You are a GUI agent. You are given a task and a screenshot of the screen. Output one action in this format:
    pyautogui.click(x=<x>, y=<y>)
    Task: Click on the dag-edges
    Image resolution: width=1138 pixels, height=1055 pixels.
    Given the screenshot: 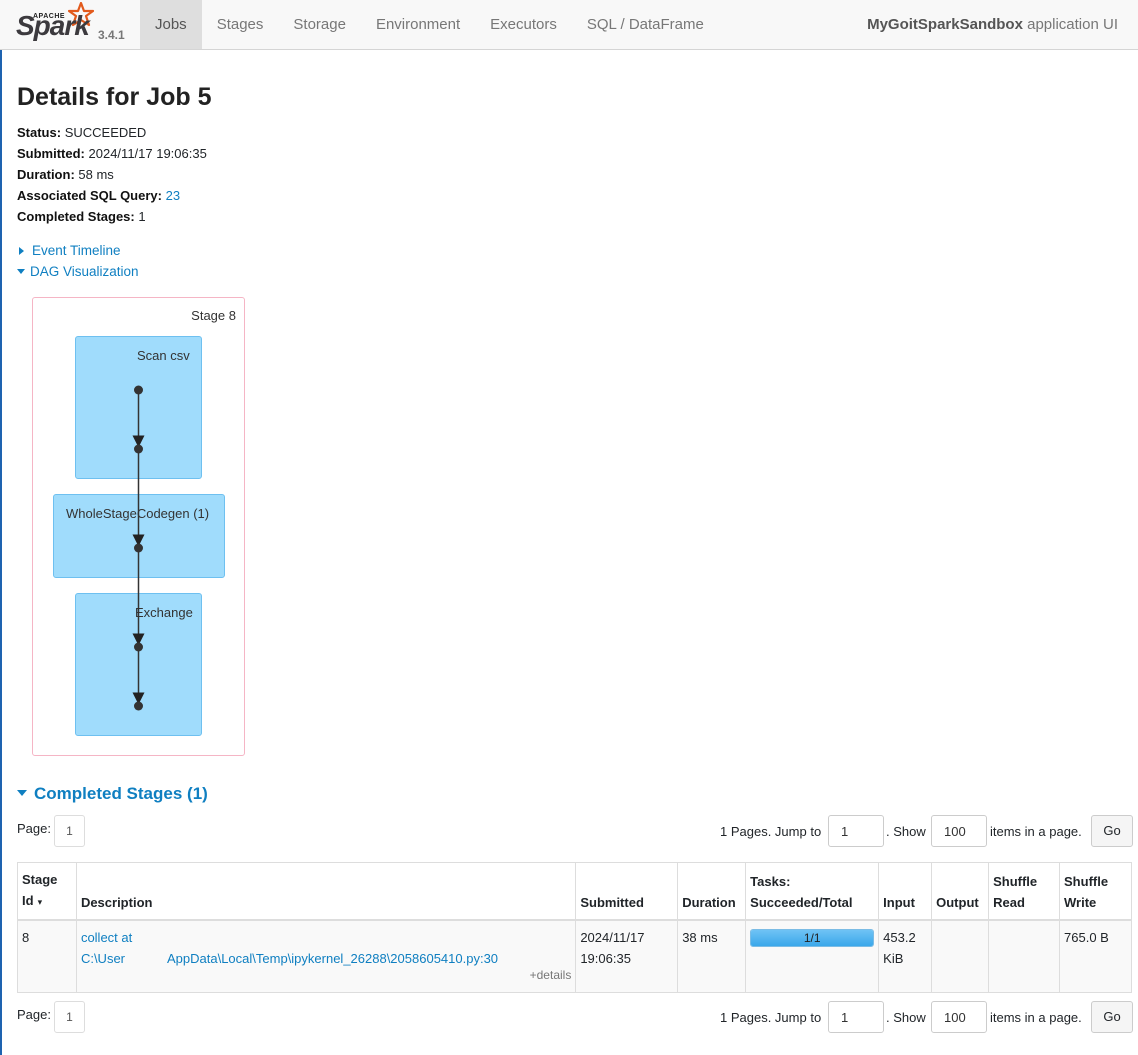 What is the action you would take?
    pyautogui.click(x=138, y=548)
    